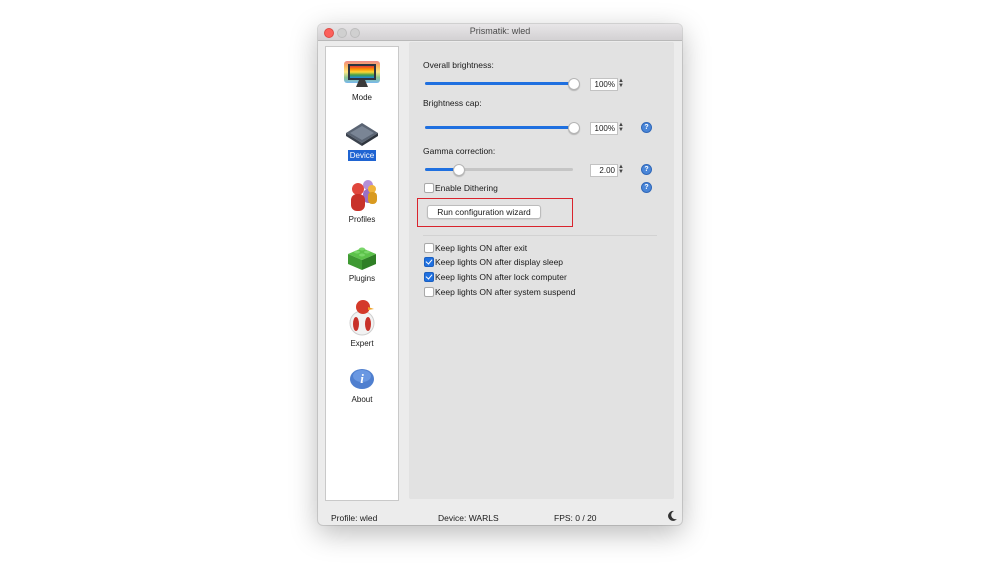 This screenshot has height=572, width=1000. I want to click on gamma-correction-label: Gamma correction:, so click(459, 151).